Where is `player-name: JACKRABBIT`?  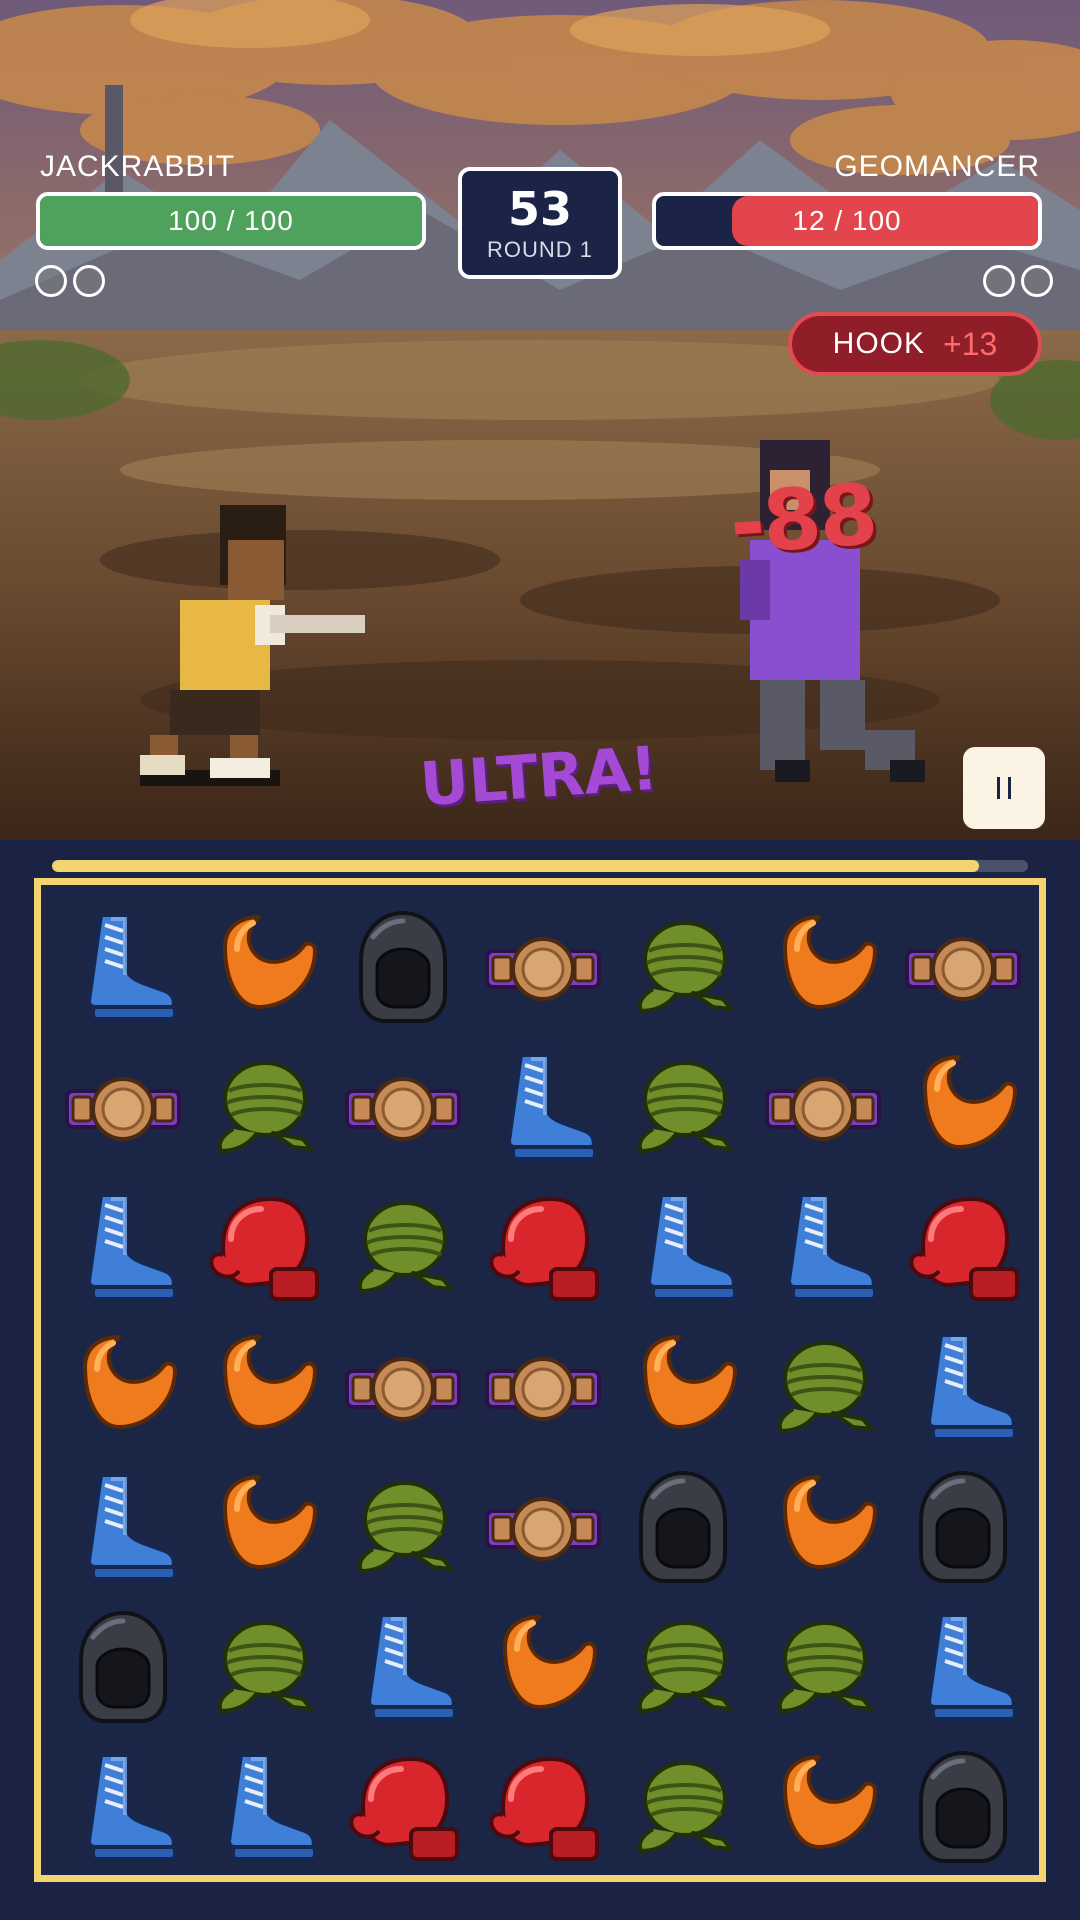
player-name: JACKRABBIT is located at coordinates (138, 166).